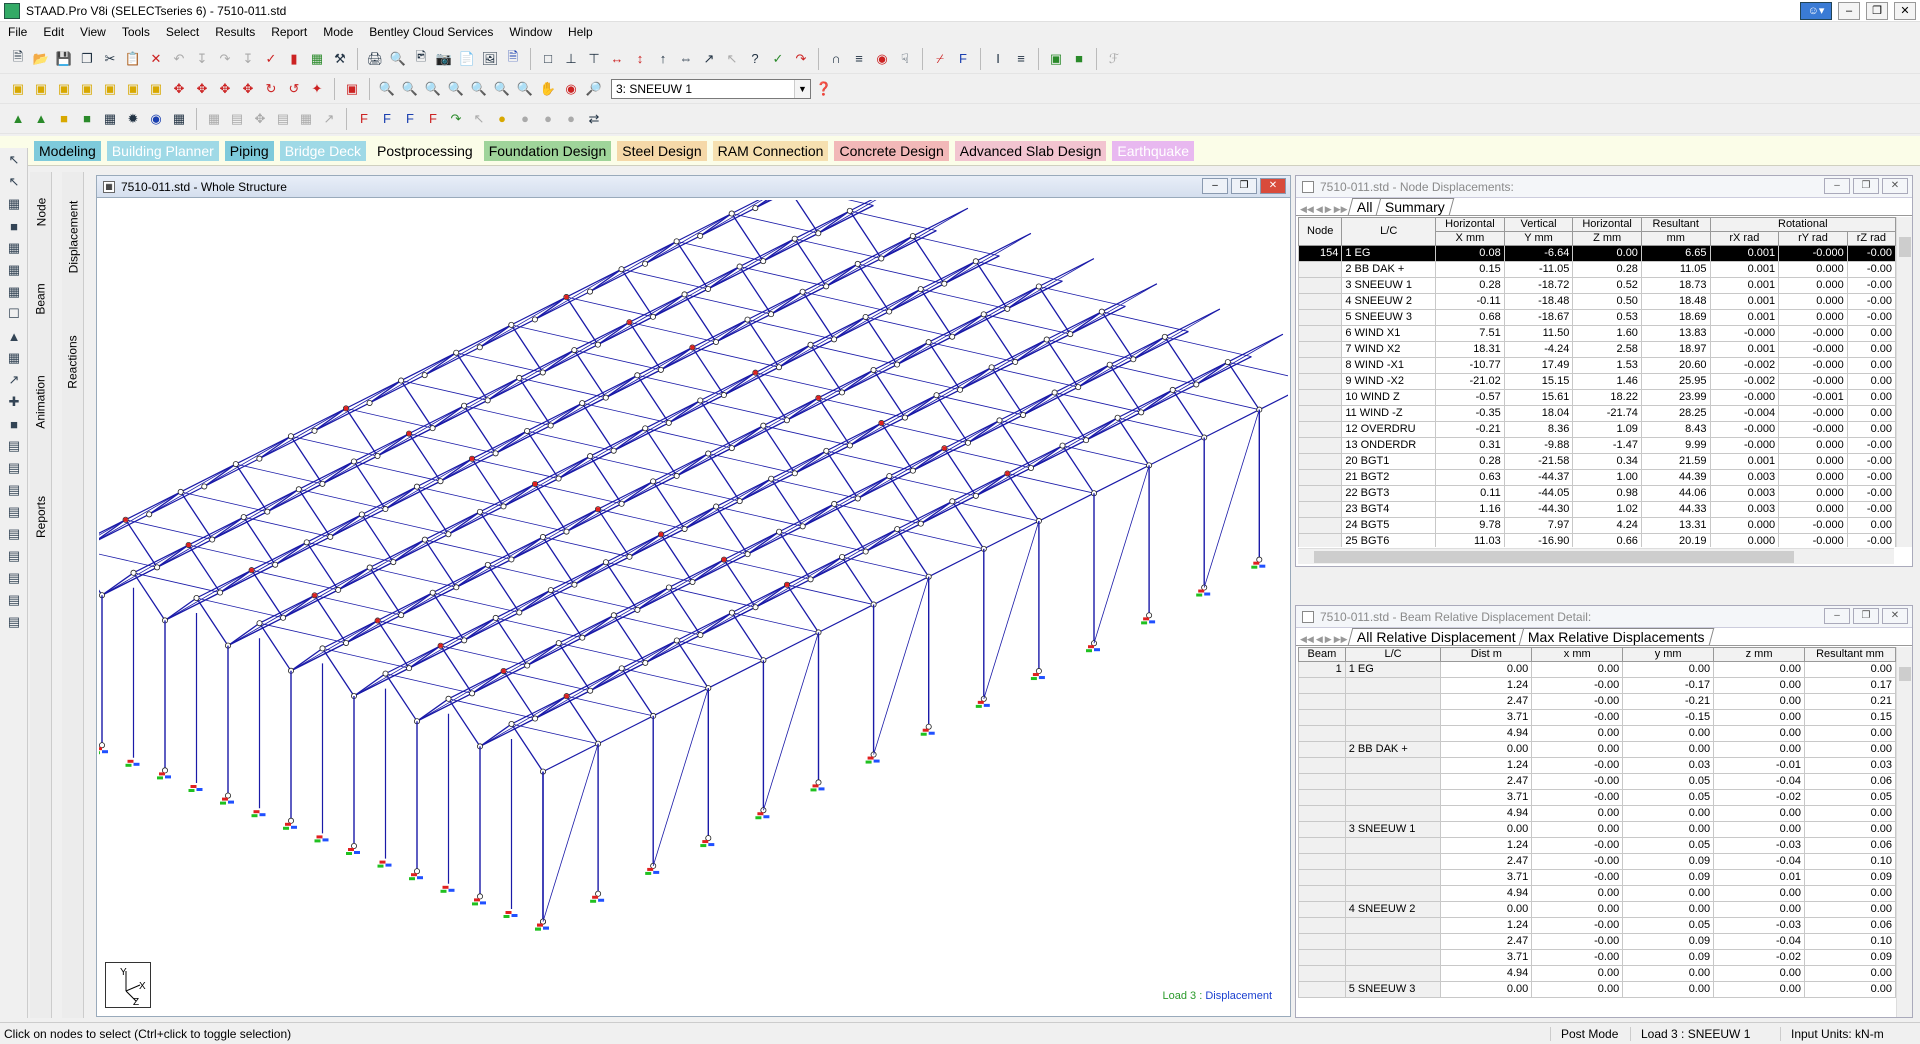  I want to click on result-f-icon: ✹, so click(133, 119).